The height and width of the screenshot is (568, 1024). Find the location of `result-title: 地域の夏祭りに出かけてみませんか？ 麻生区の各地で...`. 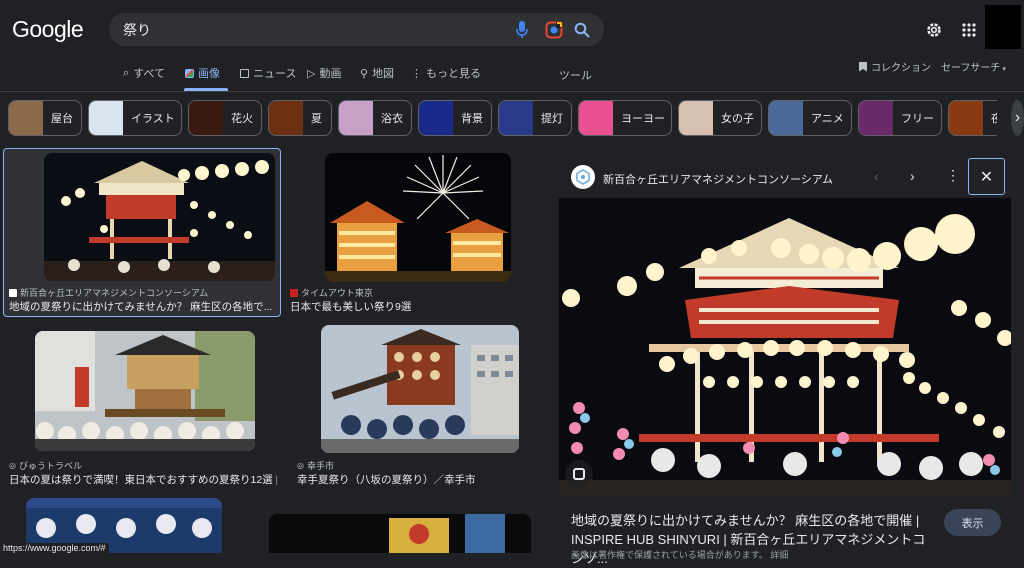

result-title: 地域の夏祭りに出かけてみませんか？ 麻生区の各地で... is located at coordinates (143, 306).